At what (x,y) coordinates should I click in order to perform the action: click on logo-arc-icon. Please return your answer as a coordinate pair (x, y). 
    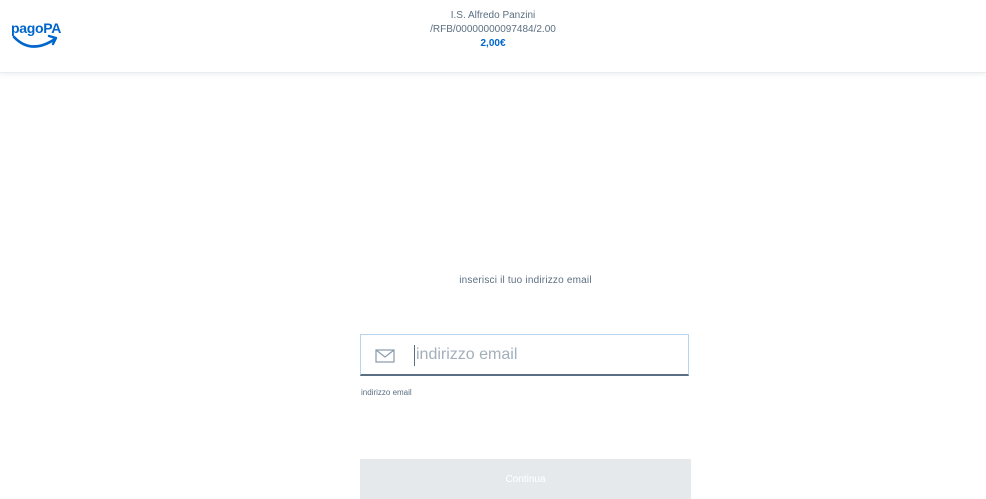
    Looking at the image, I should click on (35, 41).